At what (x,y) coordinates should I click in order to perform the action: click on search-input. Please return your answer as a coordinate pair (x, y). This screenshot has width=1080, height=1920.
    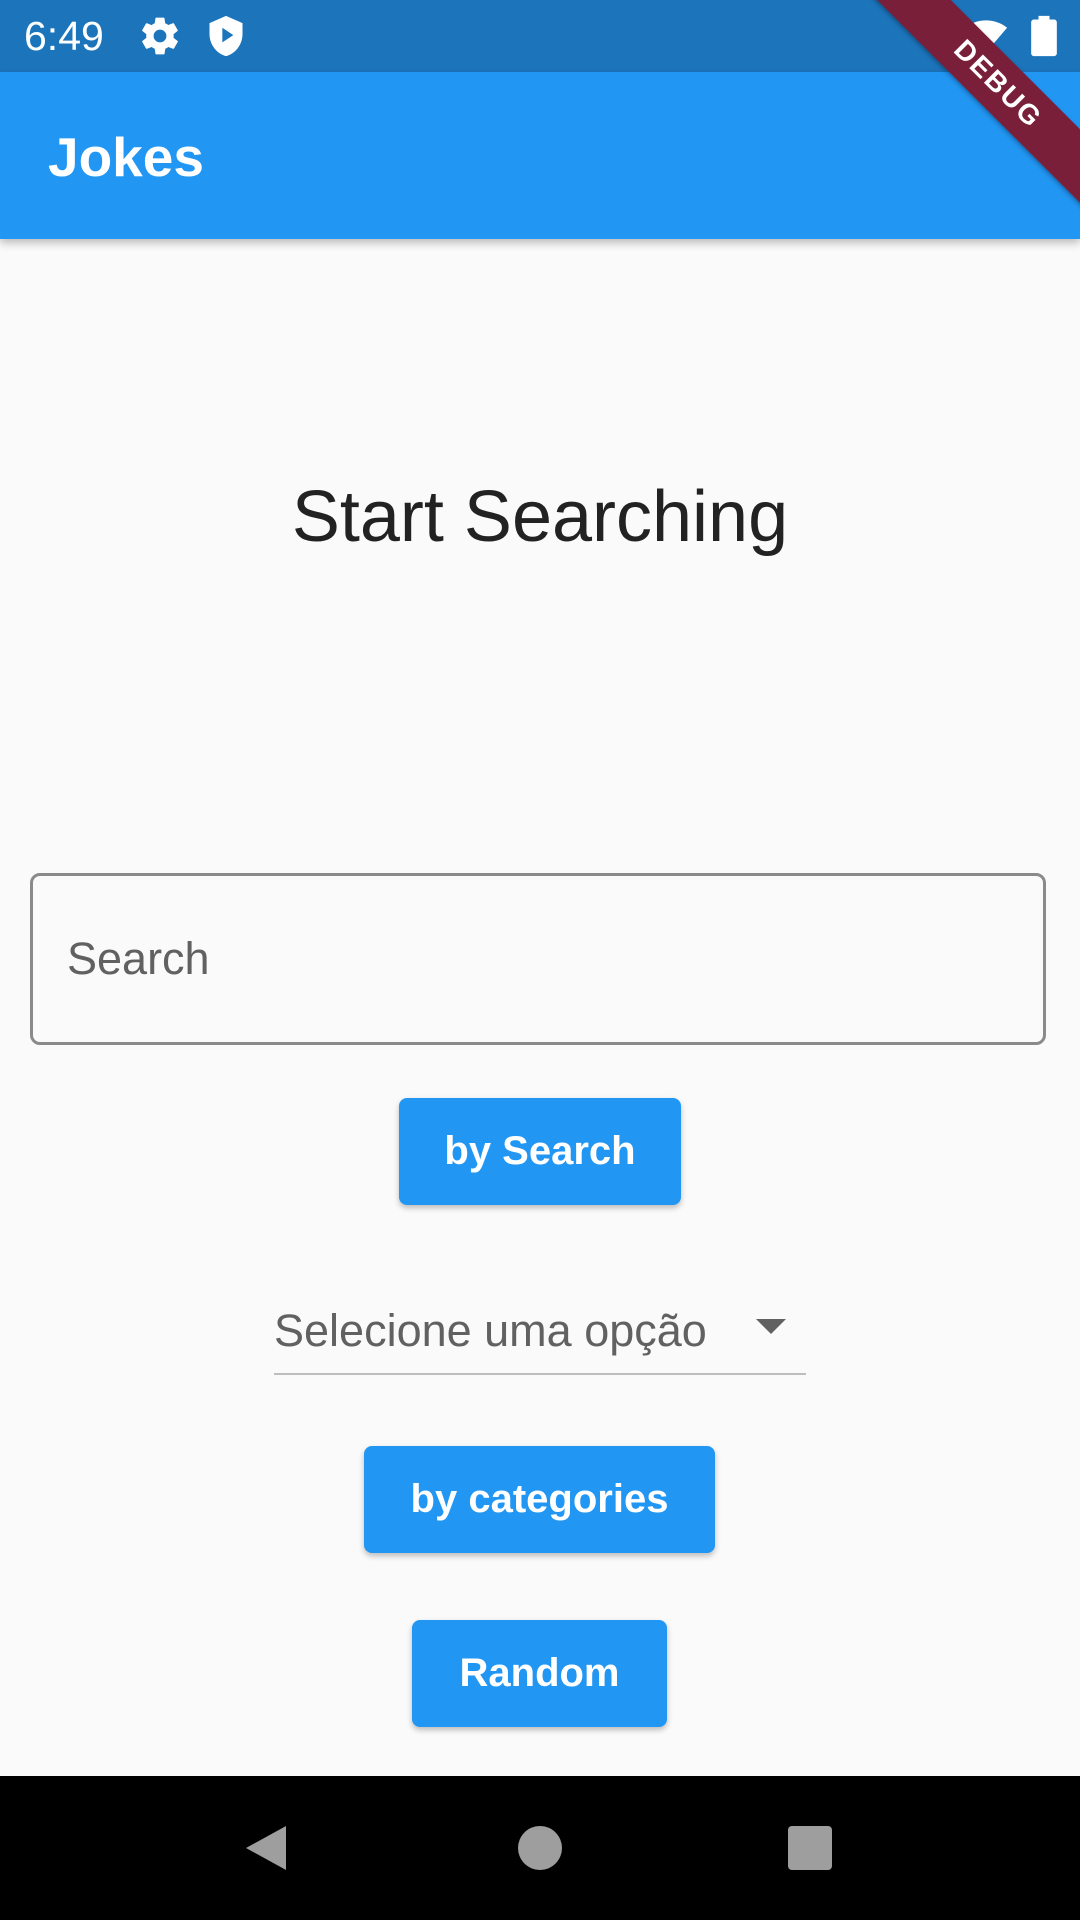
    Looking at the image, I should click on (538, 959).